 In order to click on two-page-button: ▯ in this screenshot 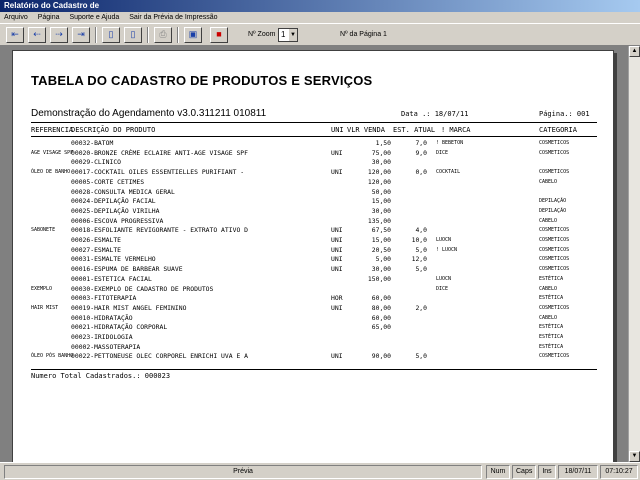, I will do `click(133, 35)`.